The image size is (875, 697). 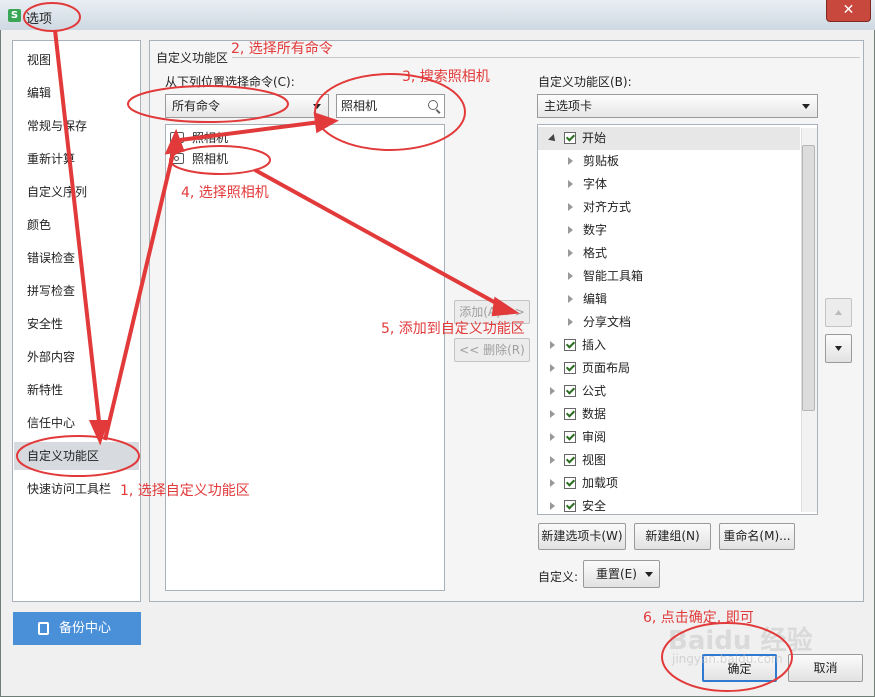 What do you see at coordinates (698, 618) in the screenshot?
I see `annotation-step6: 6, 点击确定, 即可` at bounding box center [698, 618].